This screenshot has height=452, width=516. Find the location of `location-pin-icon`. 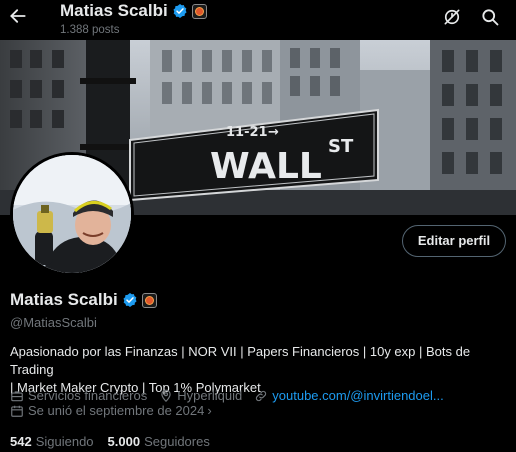

location-pin-icon is located at coordinates (166, 395).